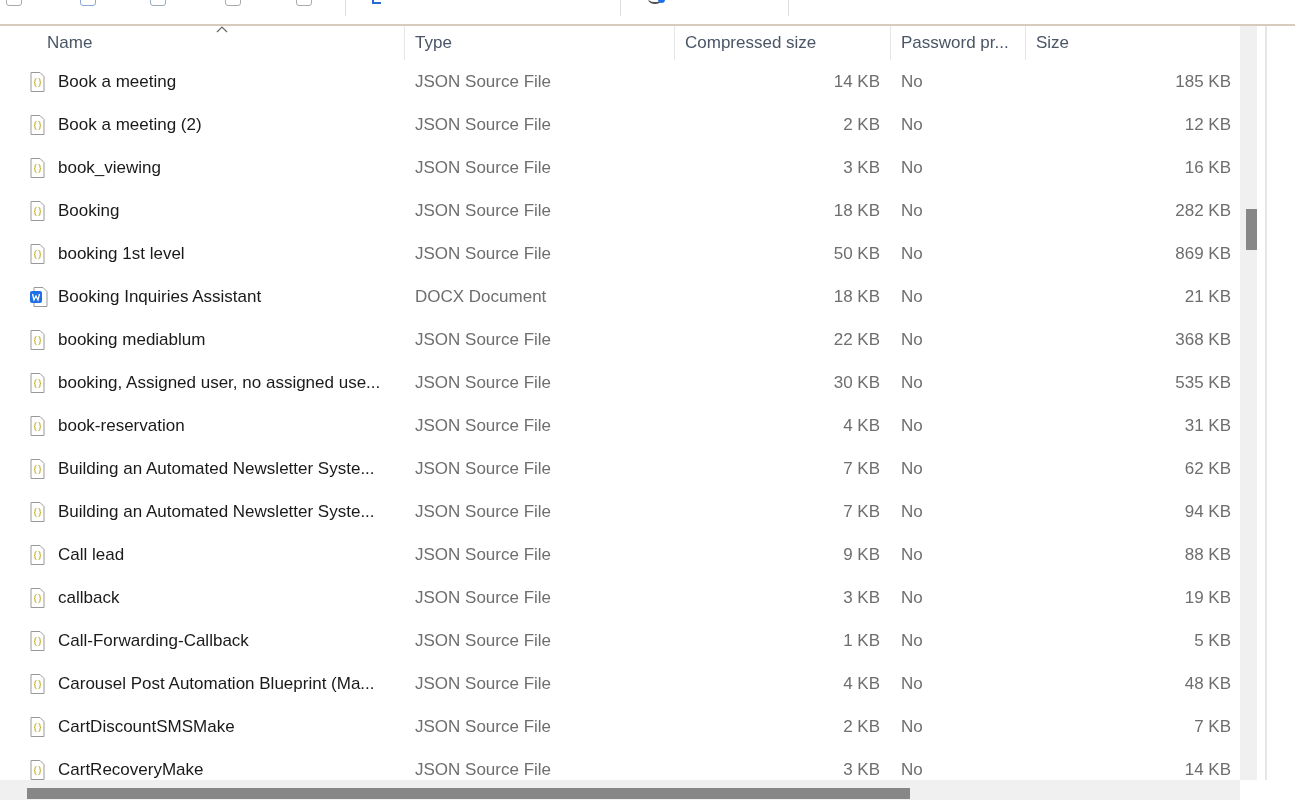  What do you see at coordinates (153, 640) in the screenshot?
I see `file-name: Call-Forwarding-Callback` at bounding box center [153, 640].